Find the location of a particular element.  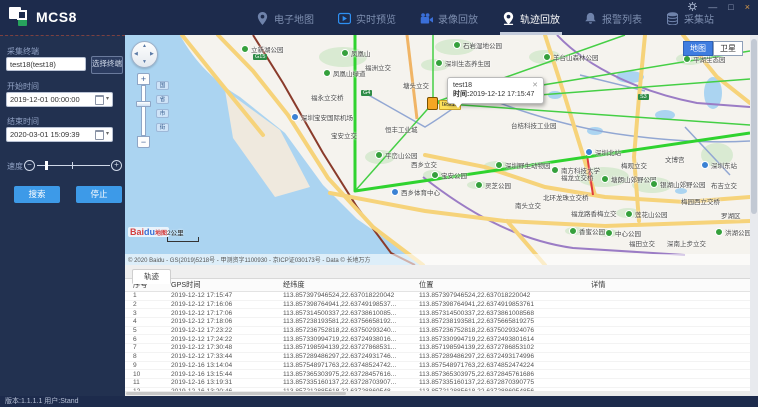

table-cell: 5 is located at coordinates (135, 331).